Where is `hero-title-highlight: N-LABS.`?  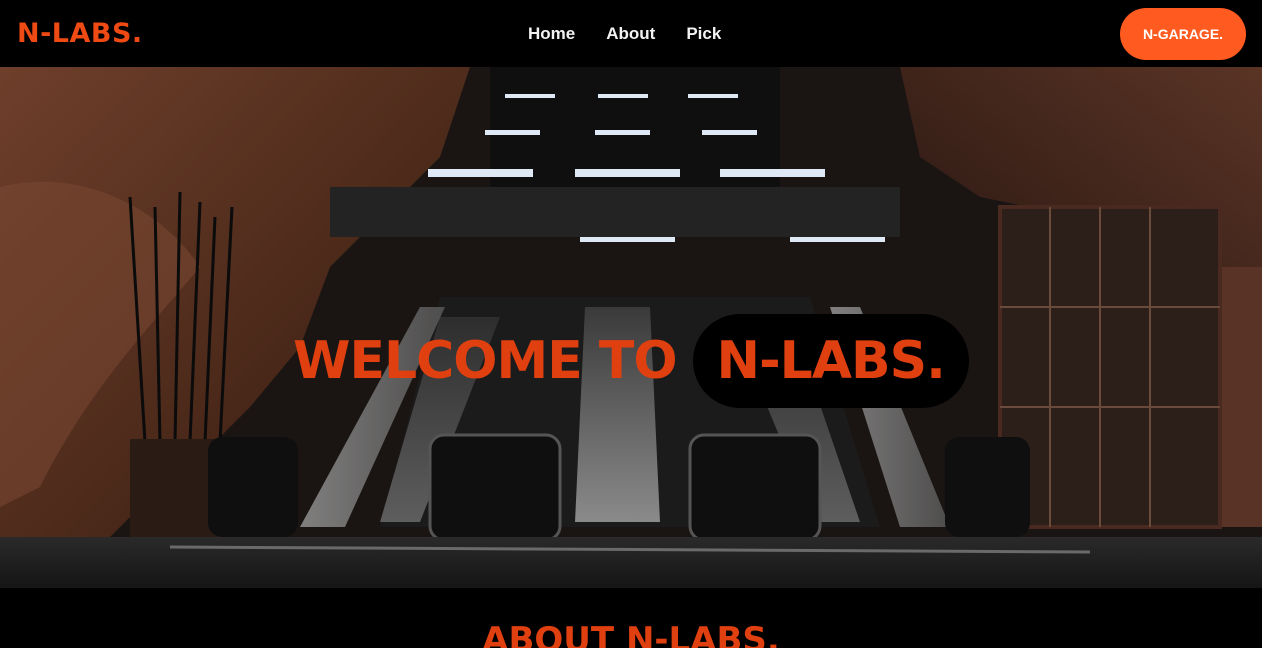
hero-title-highlight: N-LABS. is located at coordinates (831, 361).